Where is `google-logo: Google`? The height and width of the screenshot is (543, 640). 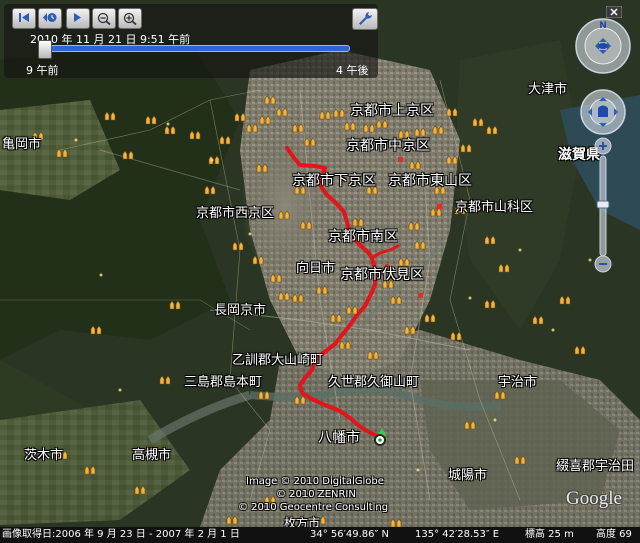
google-logo: Google is located at coordinates (594, 498).